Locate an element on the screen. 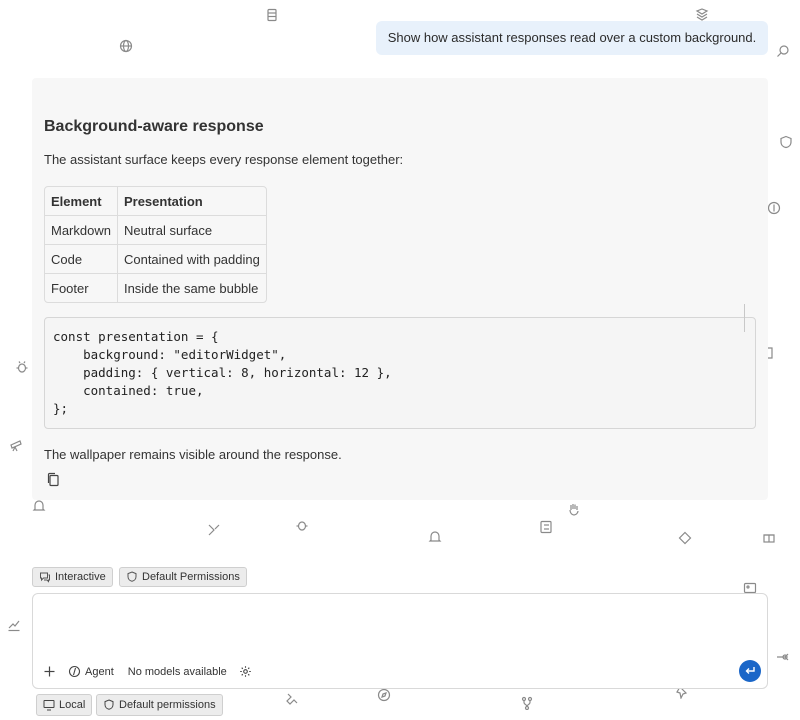  table-cell: Contained with padding is located at coordinates (191, 259).